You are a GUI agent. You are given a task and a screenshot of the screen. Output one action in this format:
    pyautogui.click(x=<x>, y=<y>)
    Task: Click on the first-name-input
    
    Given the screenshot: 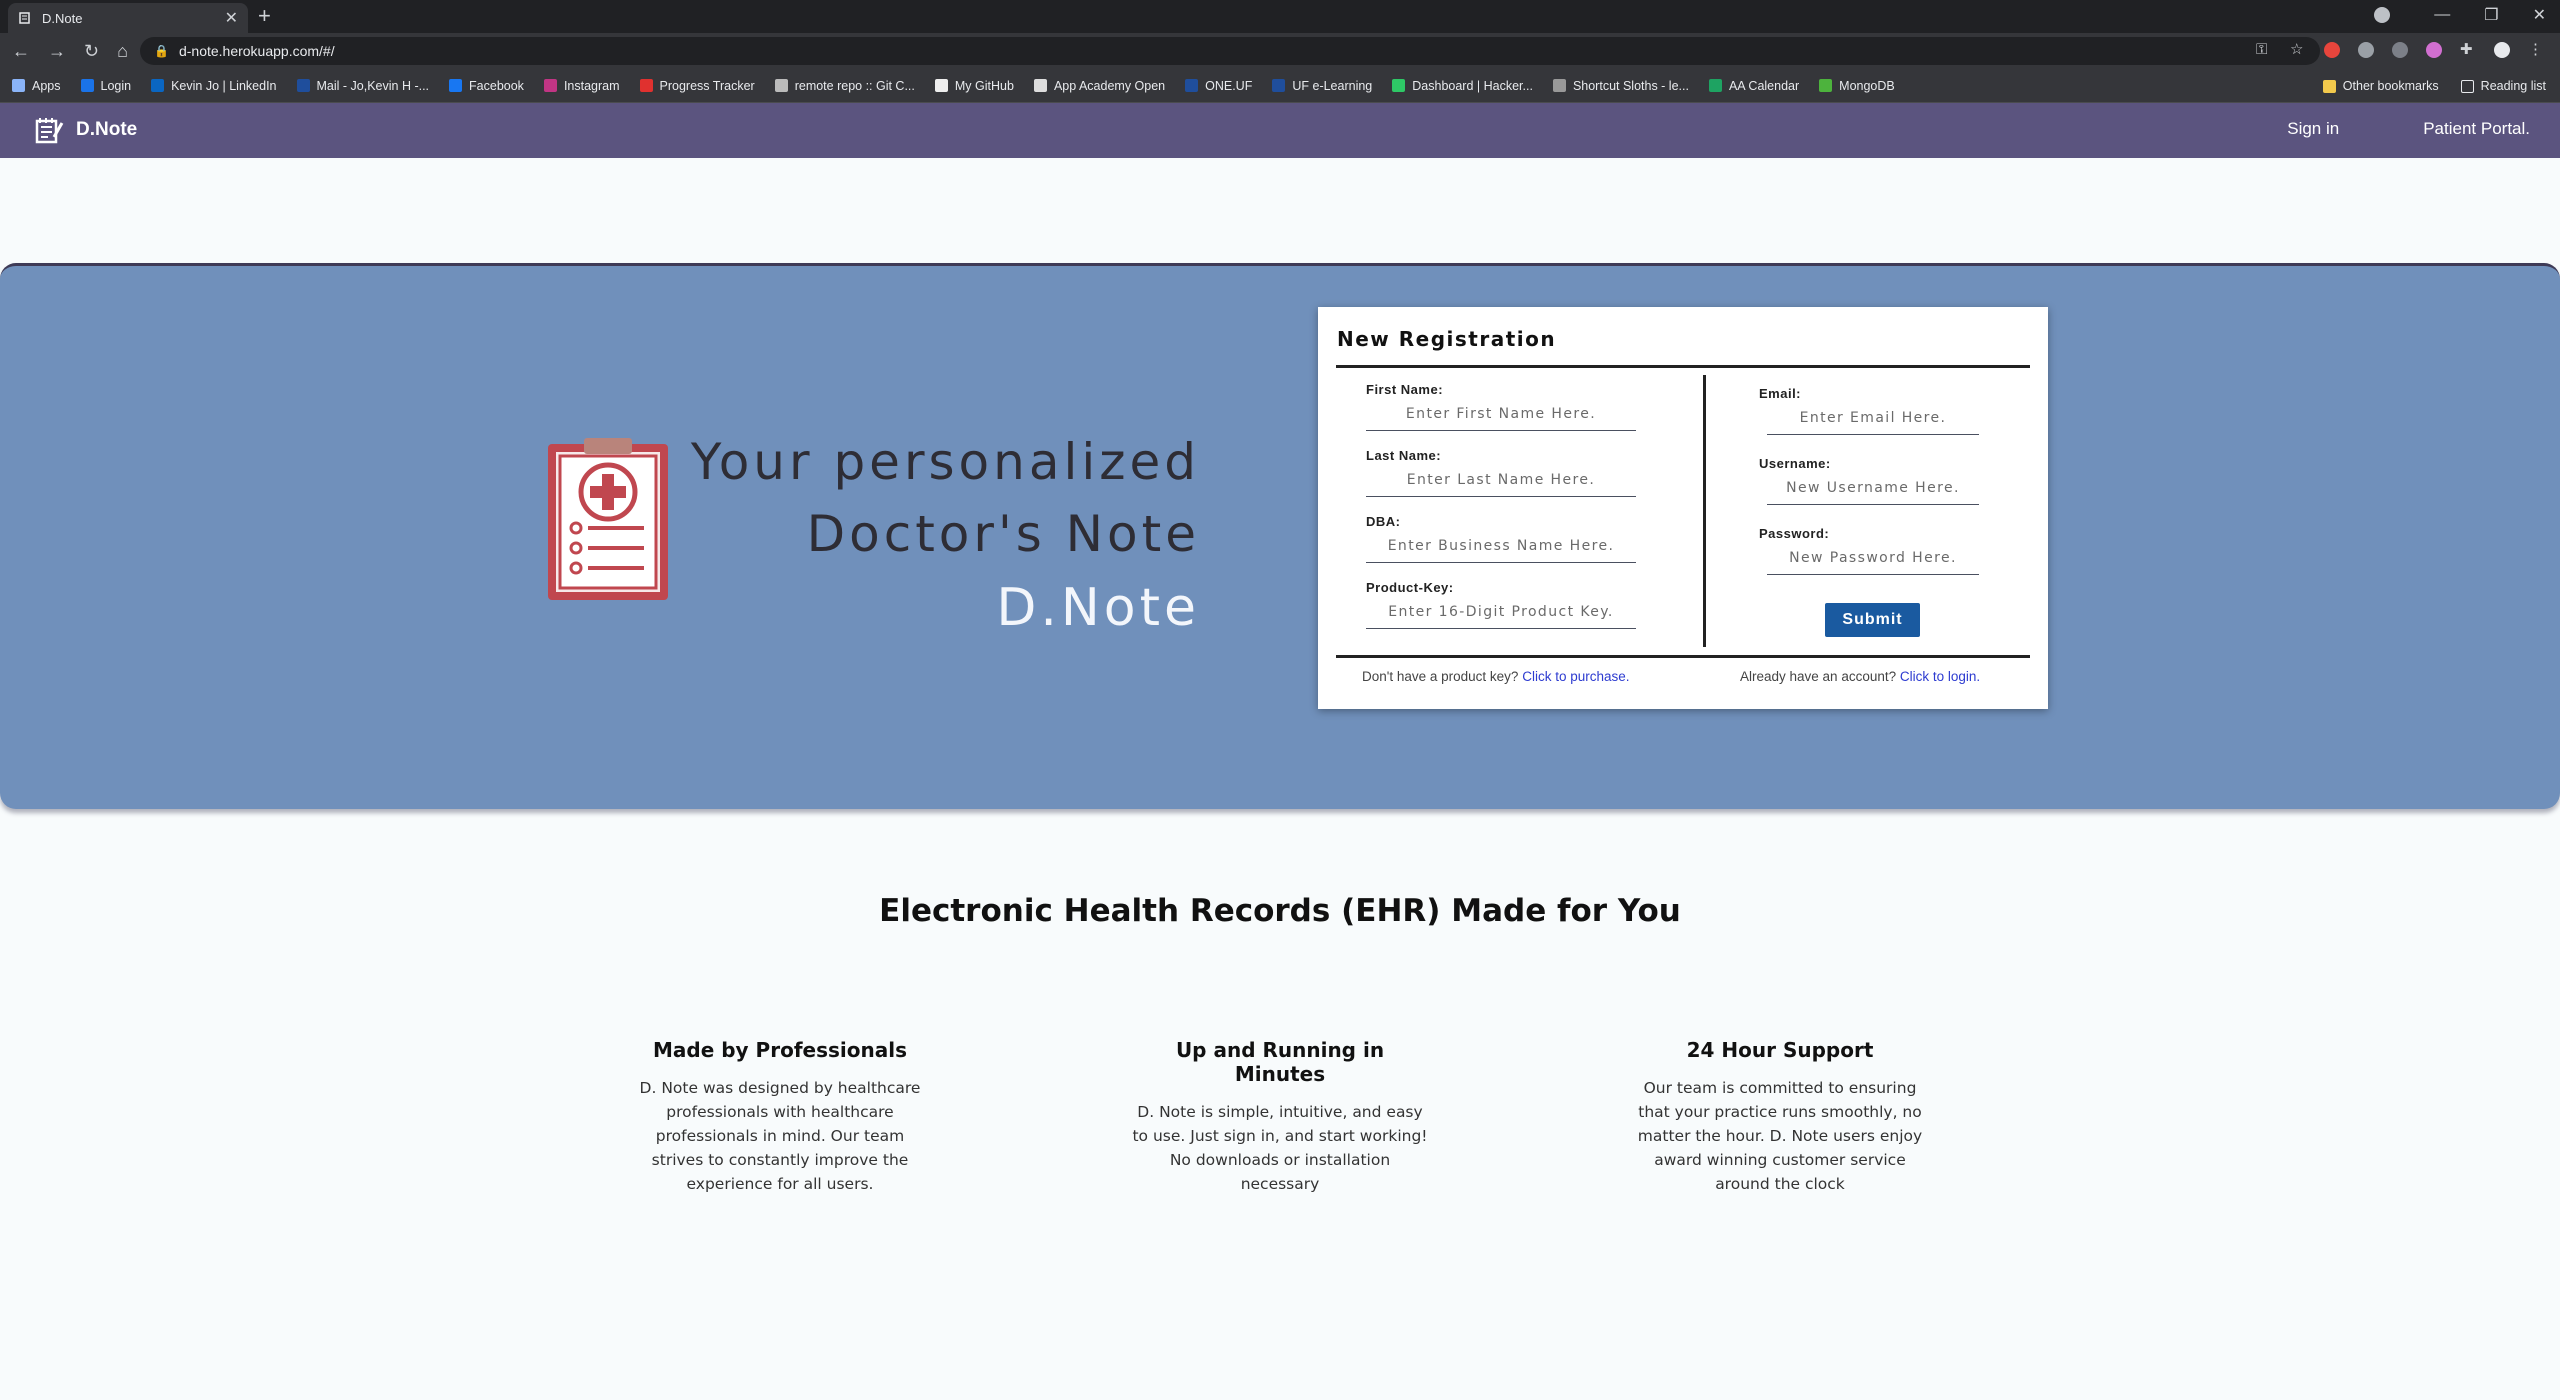 What is the action you would take?
    pyautogui.click(x=1501, y=415)
    